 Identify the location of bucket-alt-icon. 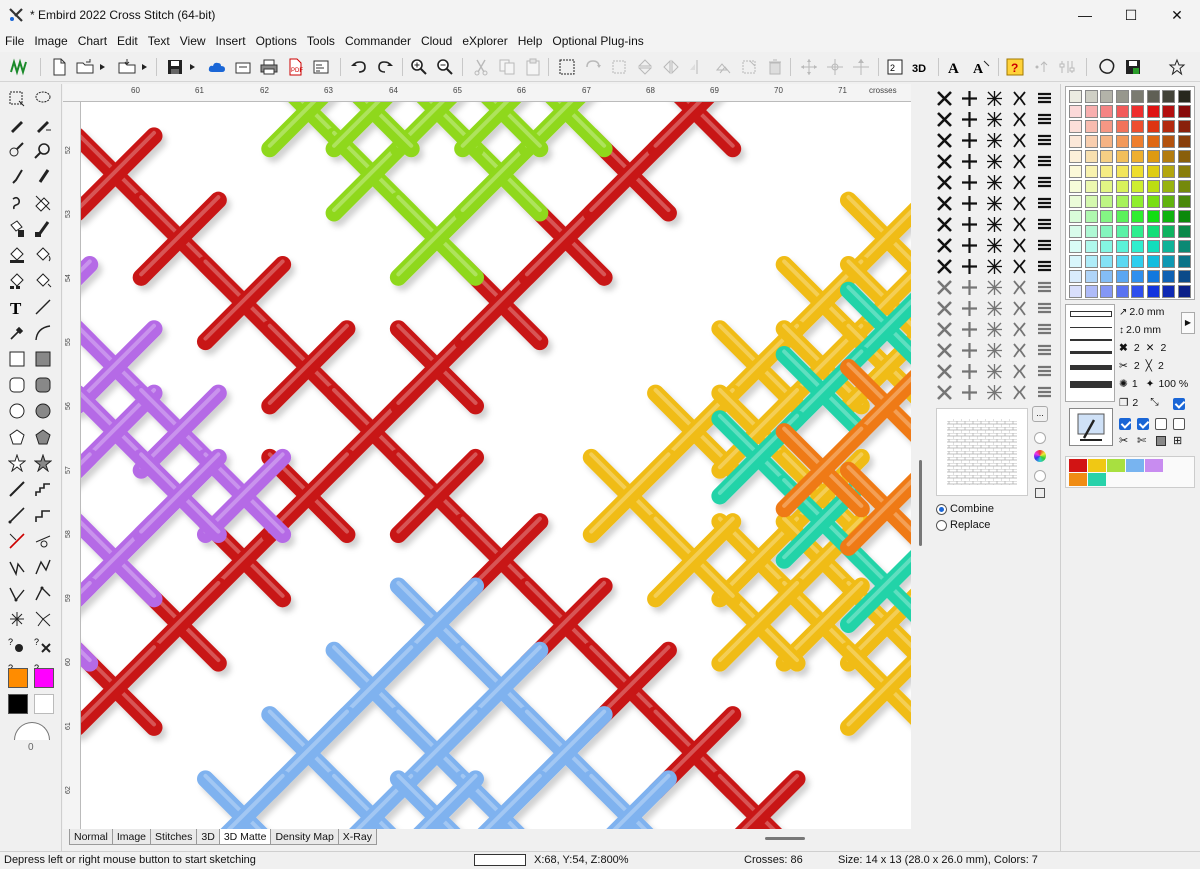
(43, 255).